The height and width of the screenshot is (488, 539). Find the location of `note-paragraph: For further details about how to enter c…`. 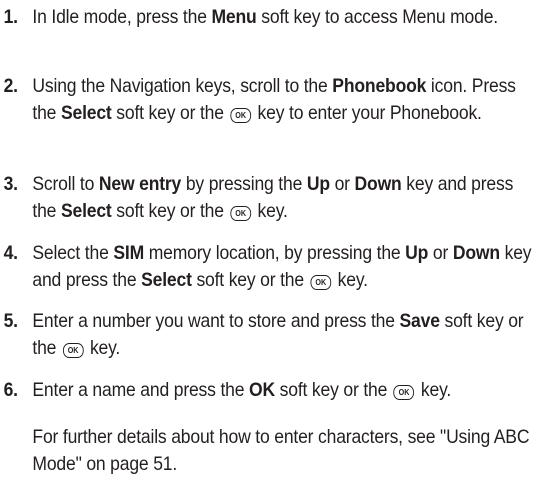

note-paragraph: For further details about how to enter c… is located at coordinates (264, 450).